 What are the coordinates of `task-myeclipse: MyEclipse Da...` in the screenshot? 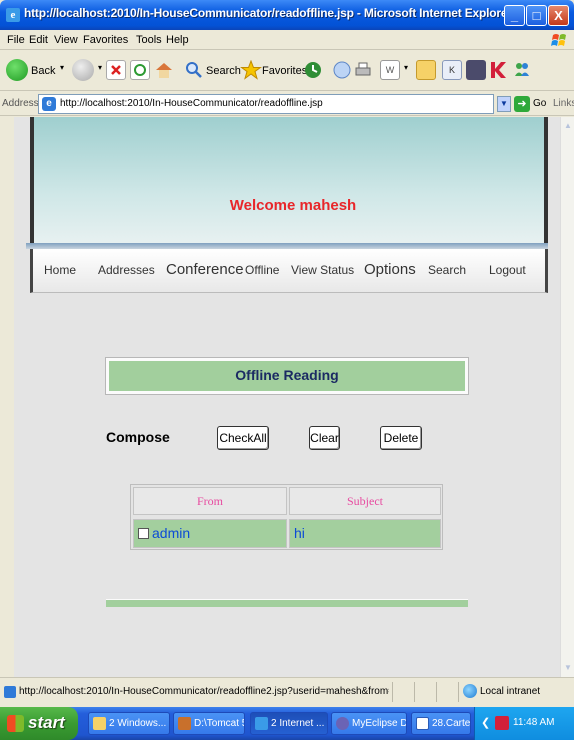 It's located at (369, 723).